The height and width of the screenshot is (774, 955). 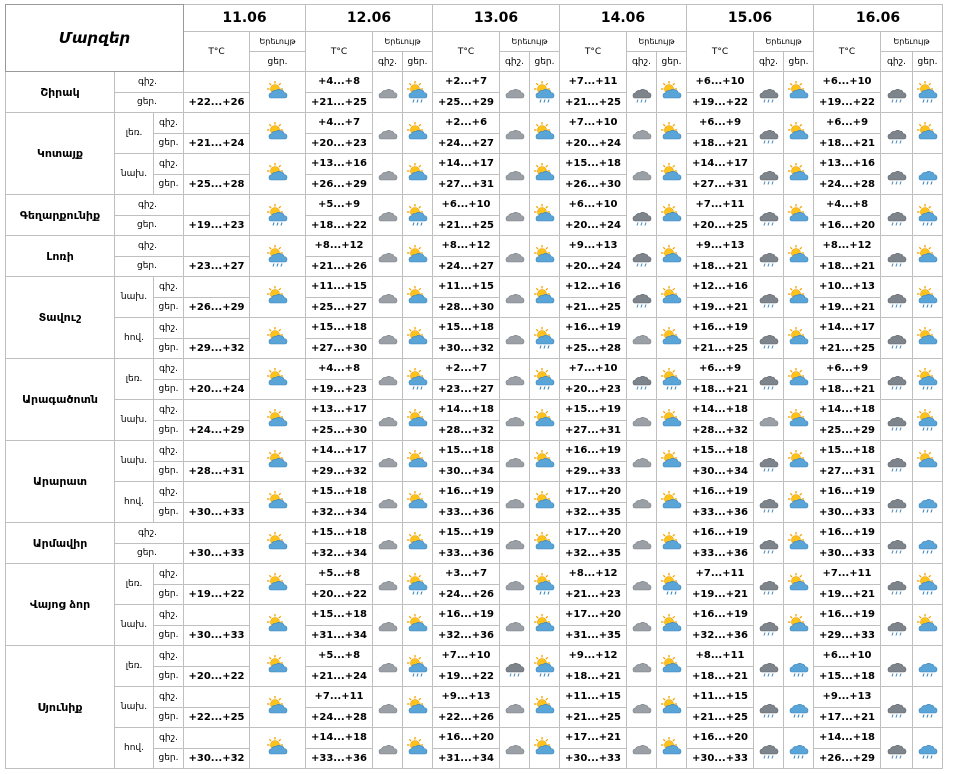 What do you see at coordinates (720, 307) in the screenshot?
I see `temperature-range: +19...+21` at bounding box center [720, 307].